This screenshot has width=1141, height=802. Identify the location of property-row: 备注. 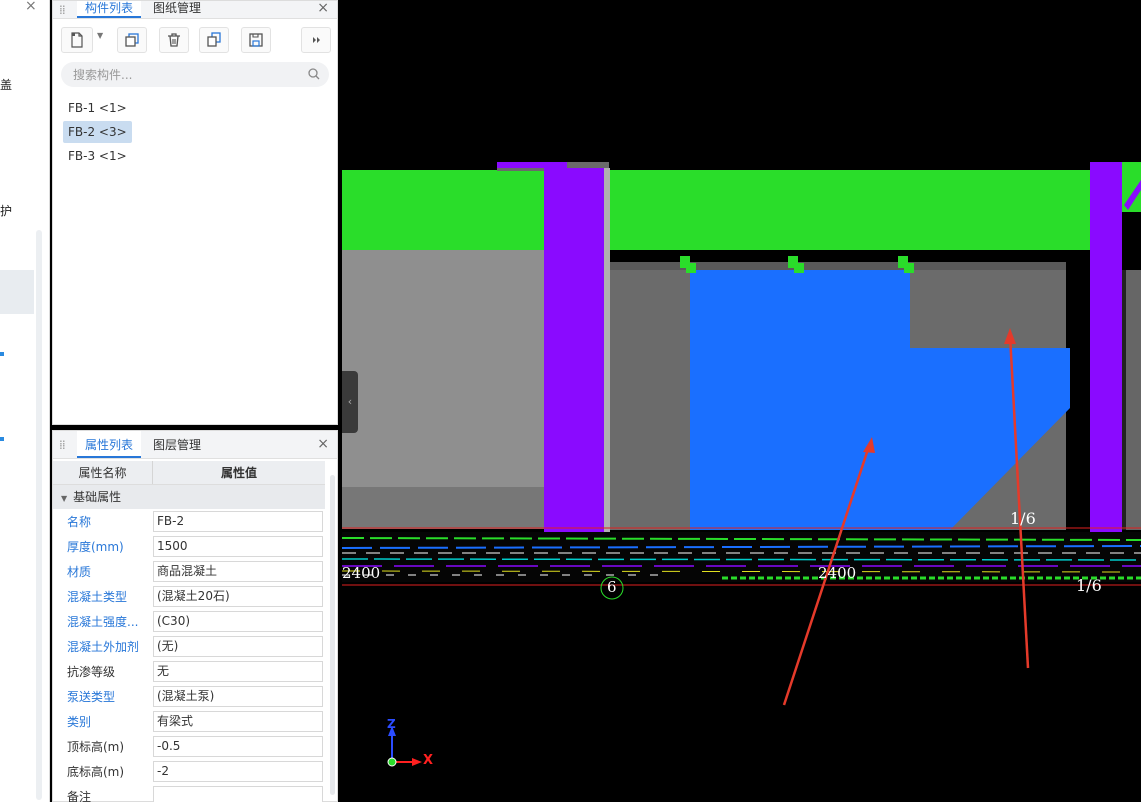
(189, 793).